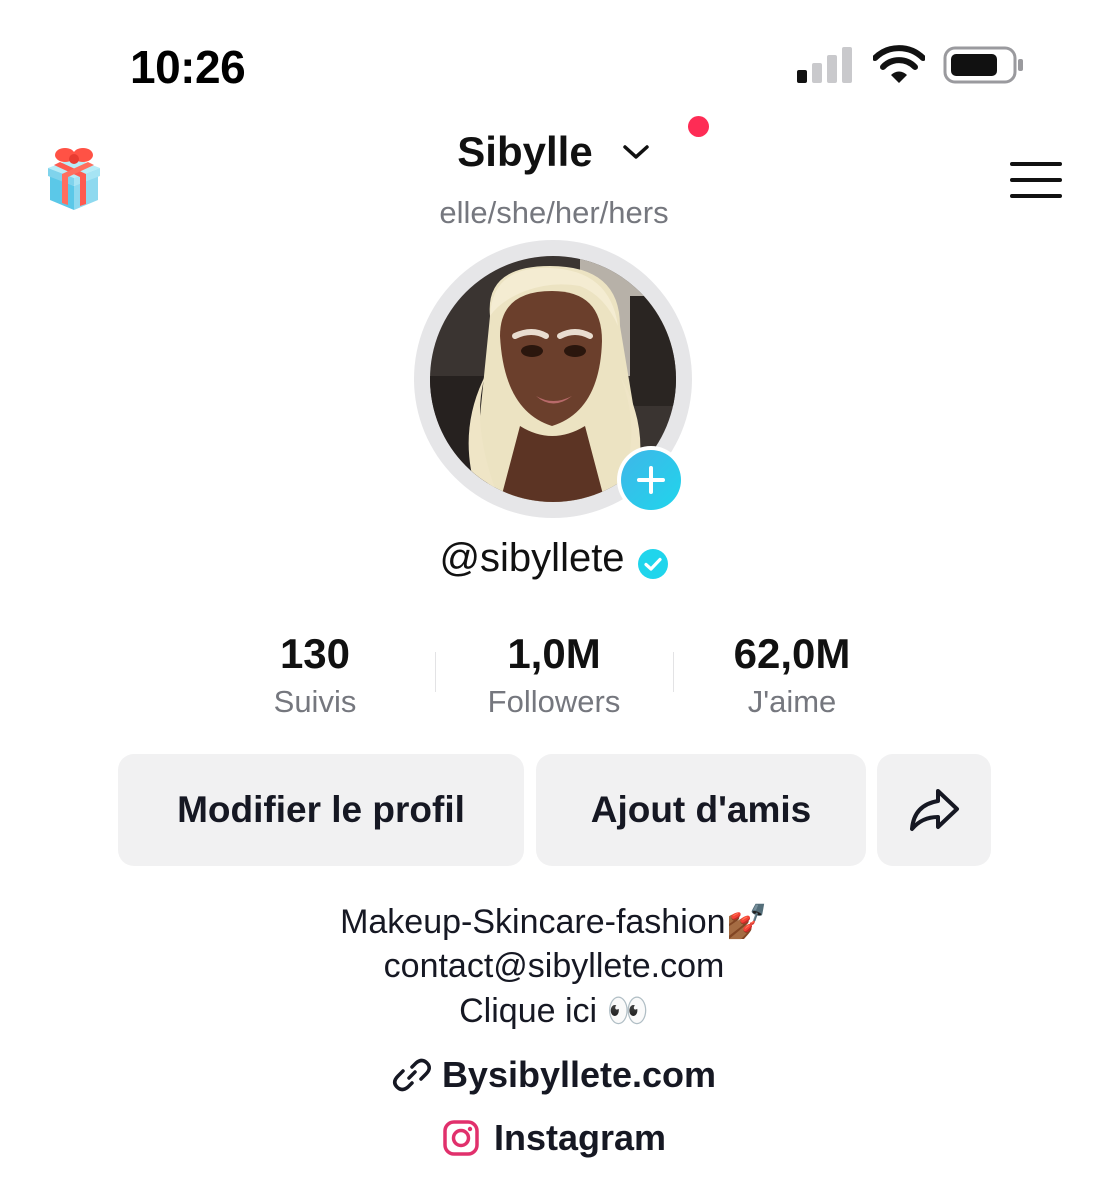 The width and height of the screenshot is (1108, 1200). What do you see at coordinates (532, 558) in the screenshot?
I see `username-handle: @sibyllete` at bounding box center [532, 558].